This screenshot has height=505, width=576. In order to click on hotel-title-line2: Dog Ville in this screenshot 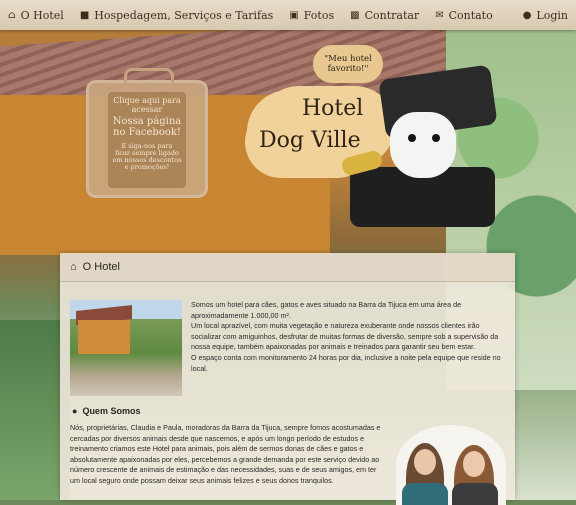, I will do `click(310, 140)`.